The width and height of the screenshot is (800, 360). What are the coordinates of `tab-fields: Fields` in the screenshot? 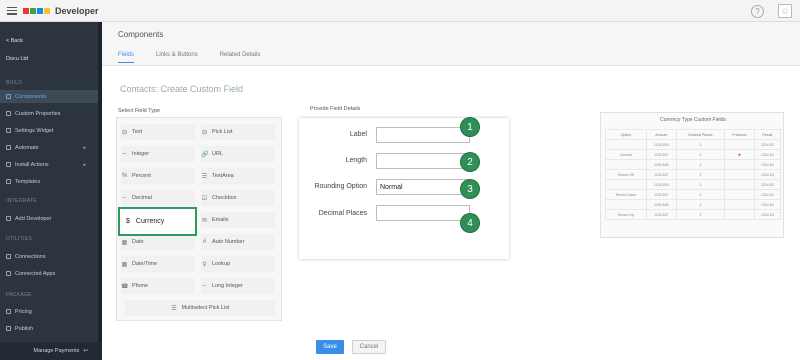 It's located at (126, 57).